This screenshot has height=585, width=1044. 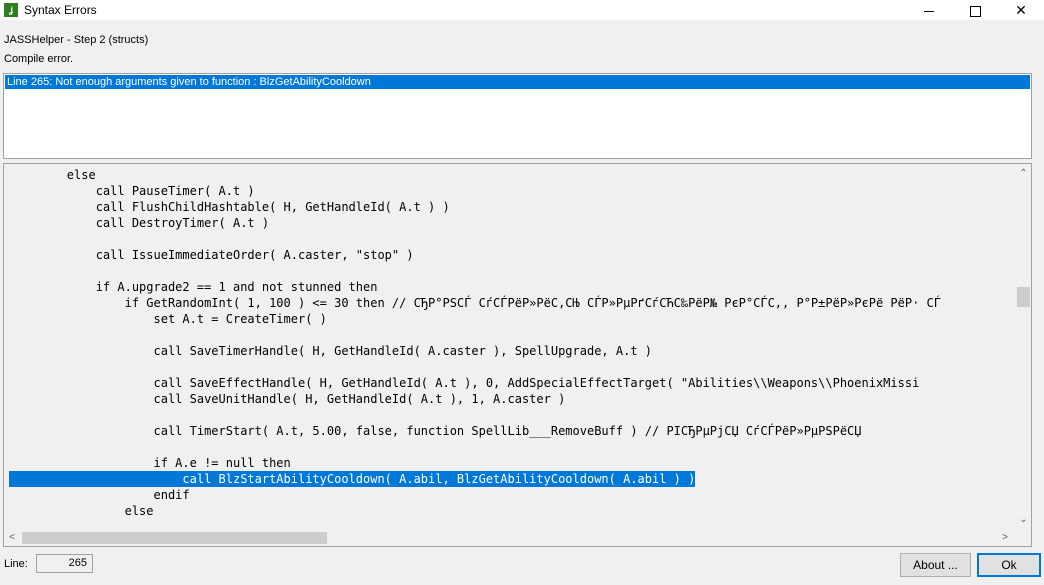 I want to click on horizontal-scrollbar: < >, so click(x=510, y=538).